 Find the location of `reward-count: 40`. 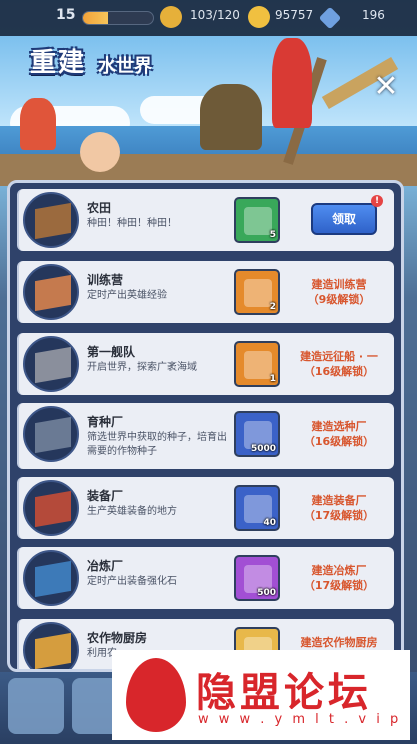

reward-count: 40 is located at coordinates (269, 523).